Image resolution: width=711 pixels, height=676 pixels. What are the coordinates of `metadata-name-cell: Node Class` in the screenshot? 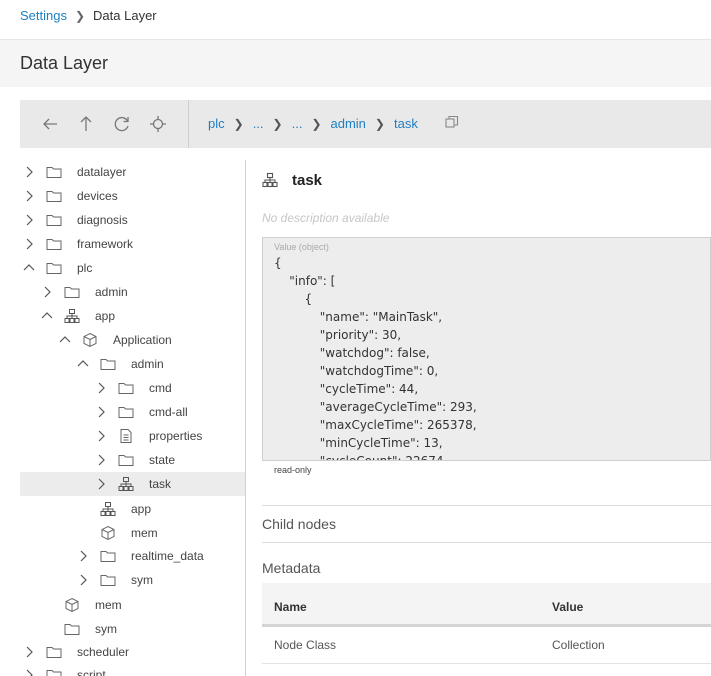 It's located at (305, 645).